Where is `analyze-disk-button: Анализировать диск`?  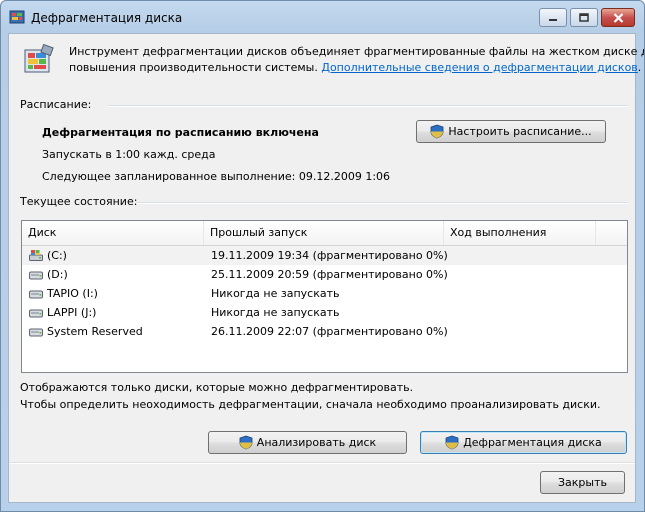 analyze-disk-button: Анализировать диск is located at coordinates (307, 442).